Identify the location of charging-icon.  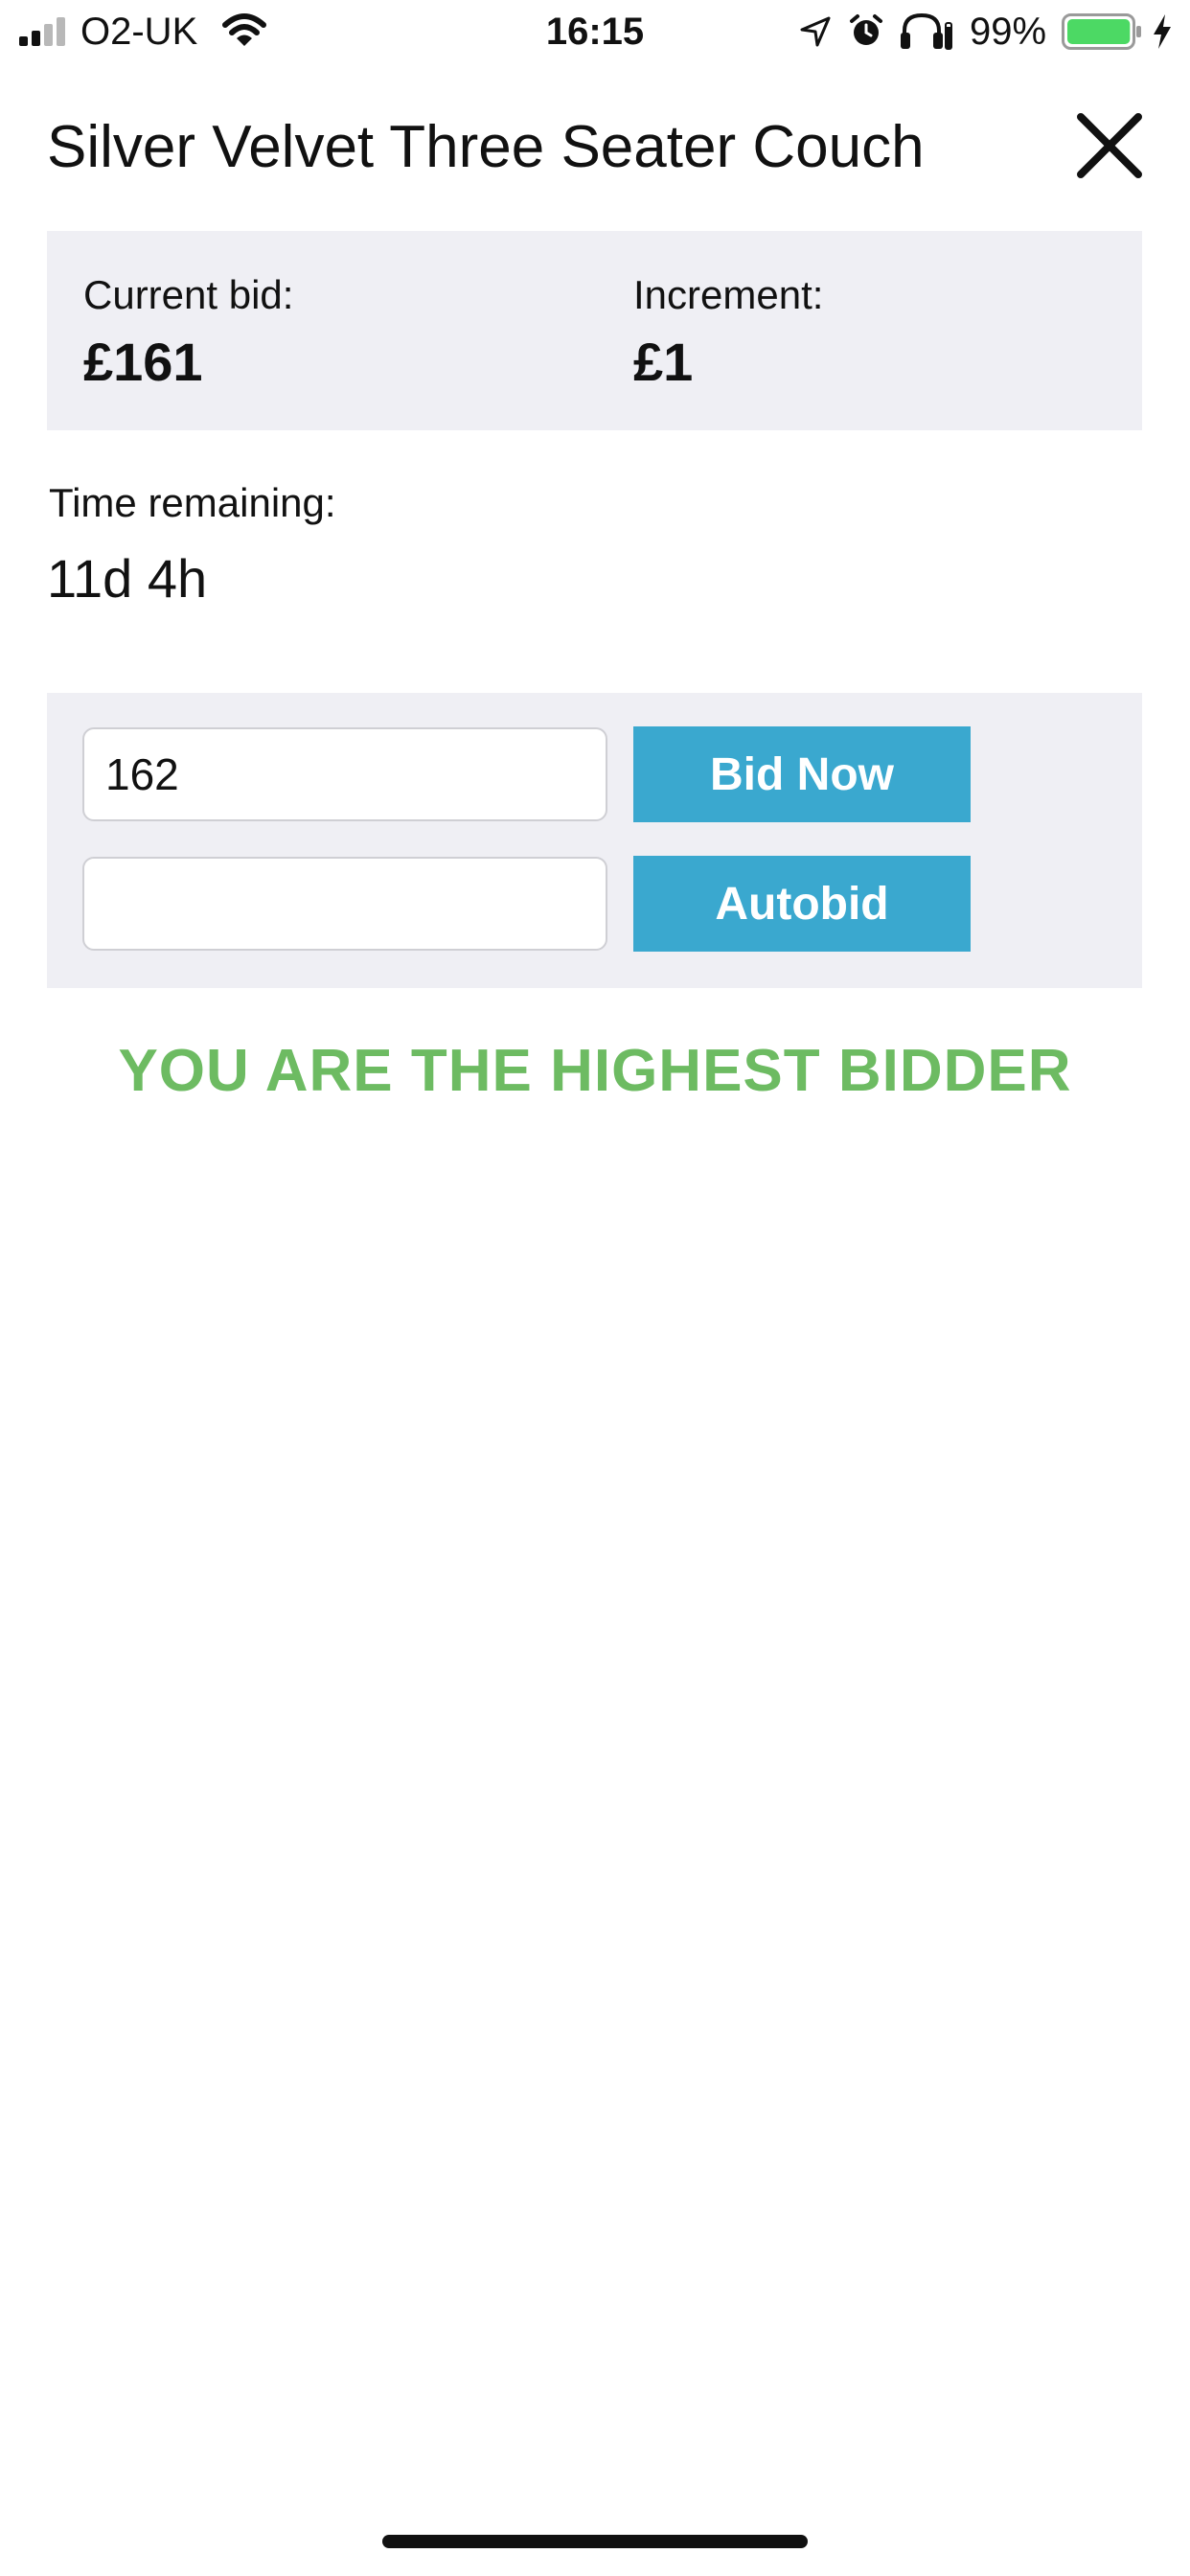
(1163, 31).